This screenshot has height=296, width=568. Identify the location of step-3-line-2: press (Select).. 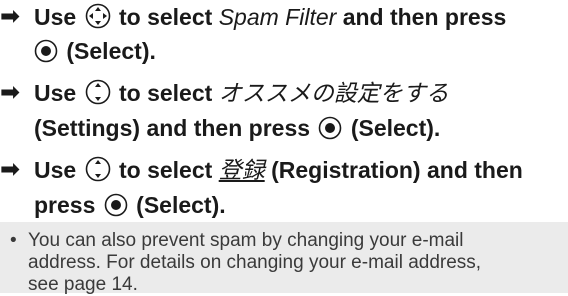
(301, 205).